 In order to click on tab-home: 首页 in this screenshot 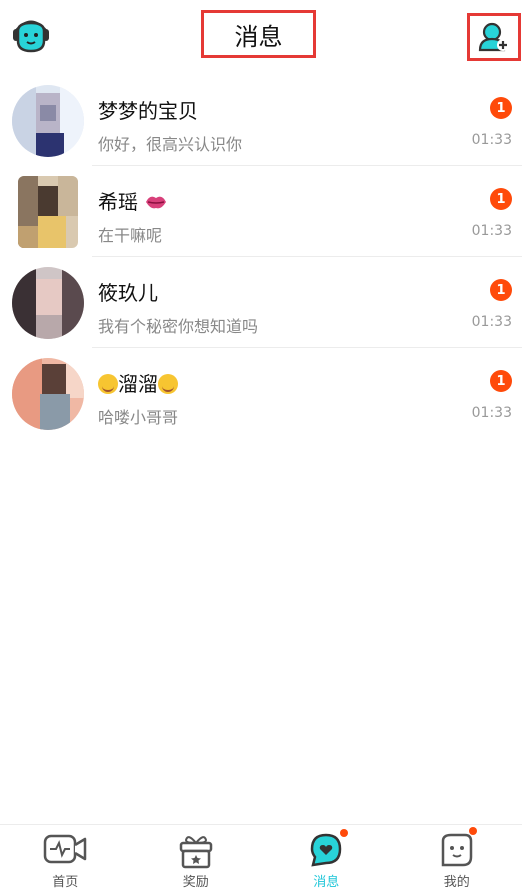, I will do `click(65, 860)`.